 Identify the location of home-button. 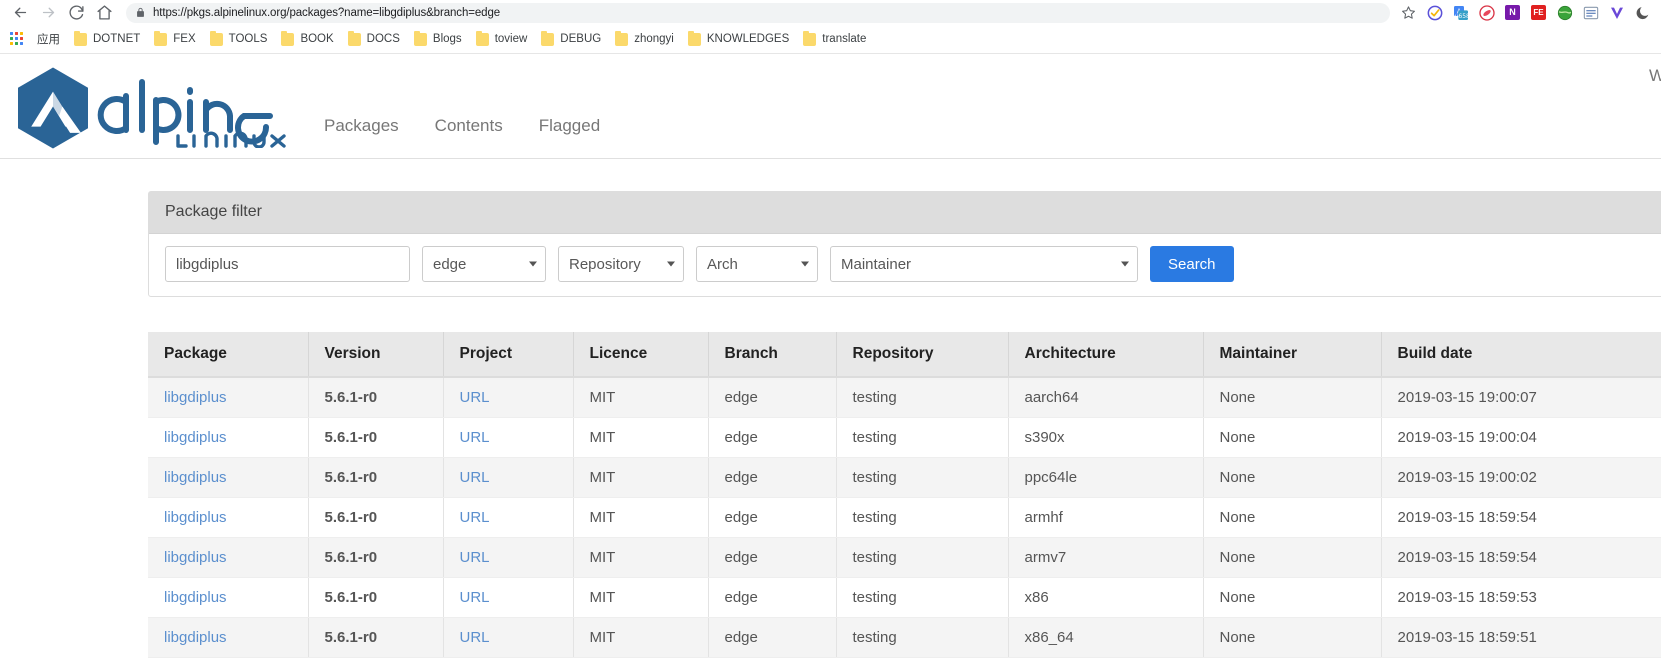
(104, 13).